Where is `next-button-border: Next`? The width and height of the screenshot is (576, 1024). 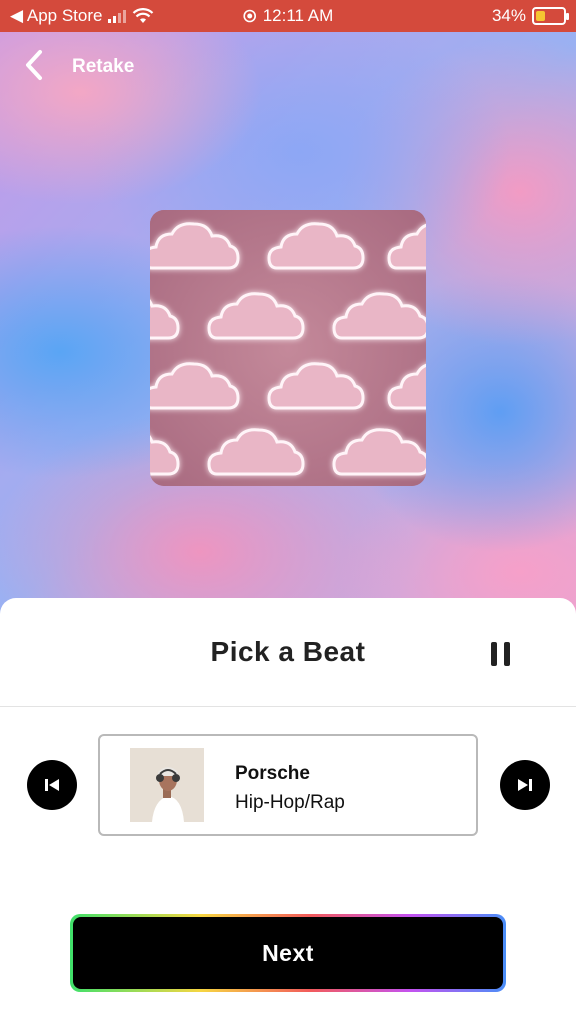 next-button-border: Next is located at coordinates (288, 953).